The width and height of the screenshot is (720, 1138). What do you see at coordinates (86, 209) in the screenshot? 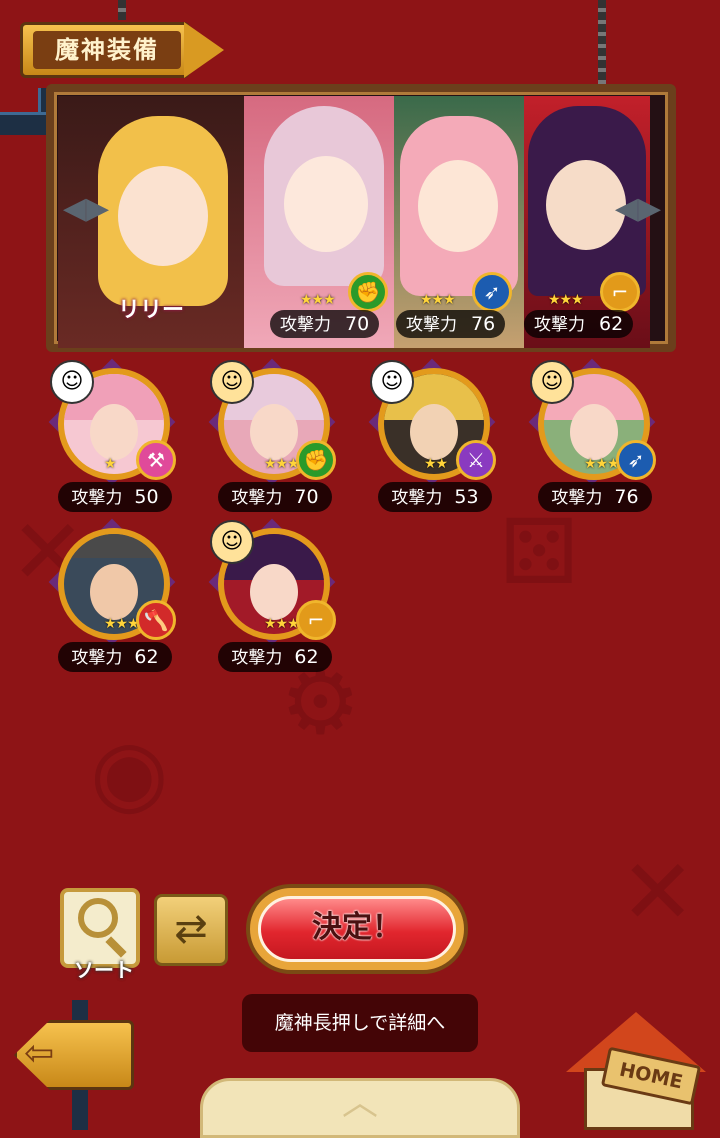
I see `scroll-left-arrow-icon: ◀▶` at bounding box center [86, 209].